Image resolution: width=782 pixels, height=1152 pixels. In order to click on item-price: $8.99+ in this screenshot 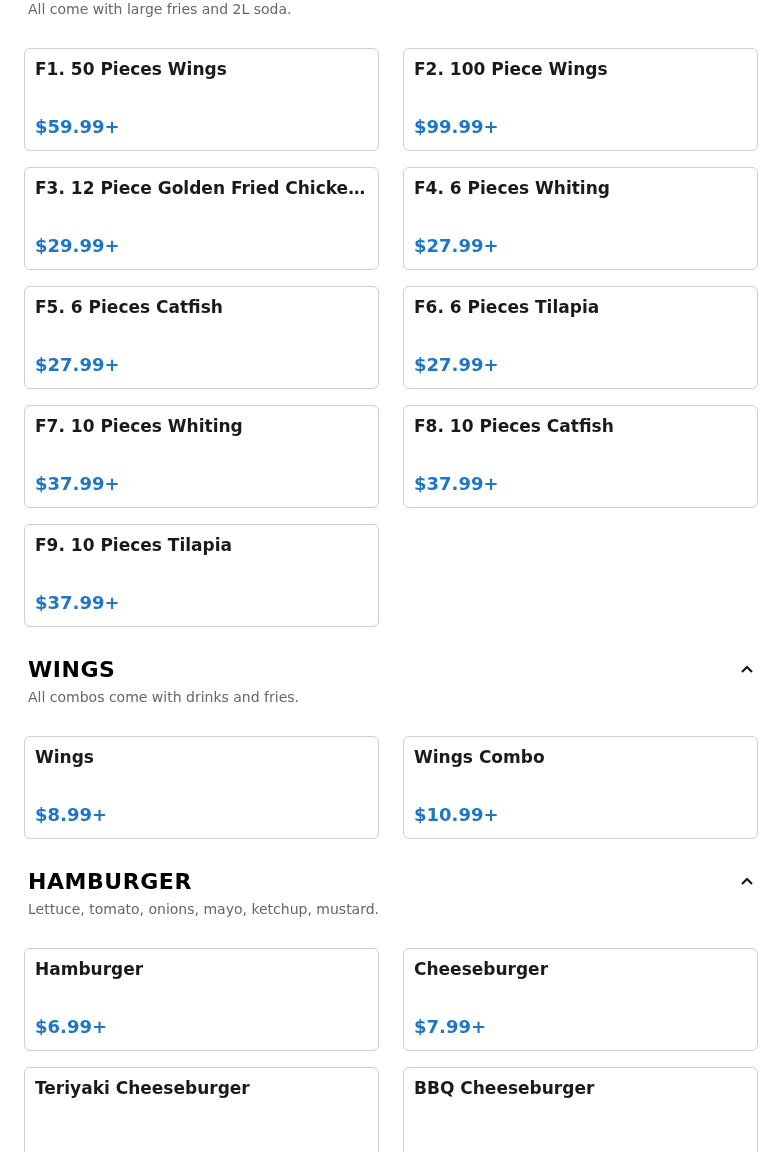, I will do `click(72, 815)`.